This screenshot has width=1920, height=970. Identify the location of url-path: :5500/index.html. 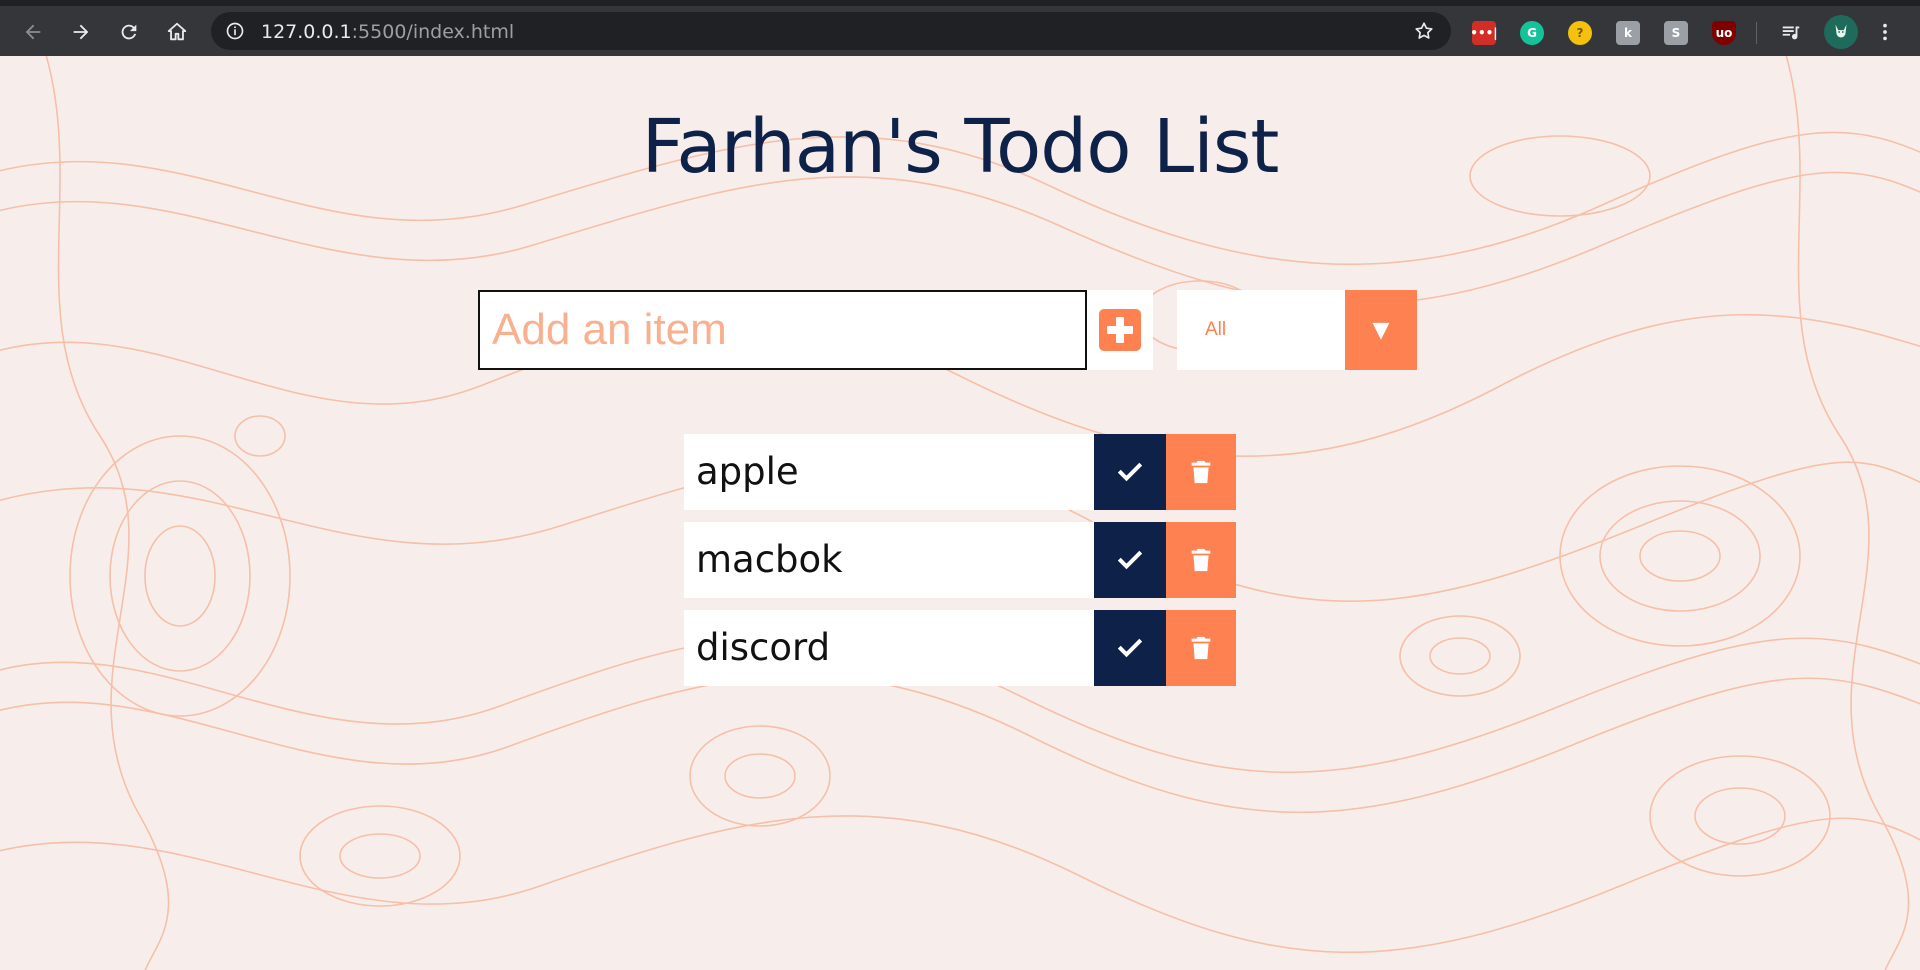
(433, 32).